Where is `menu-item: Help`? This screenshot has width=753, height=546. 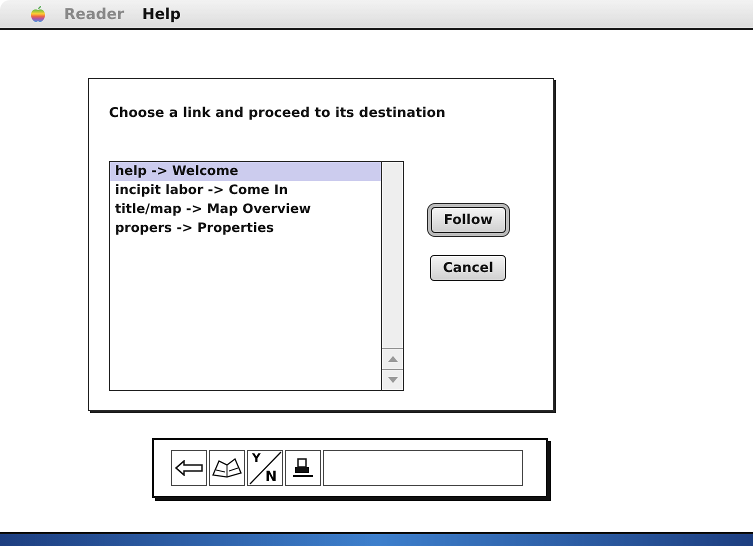 menu-item: Help is located at coordinates (161, 14).